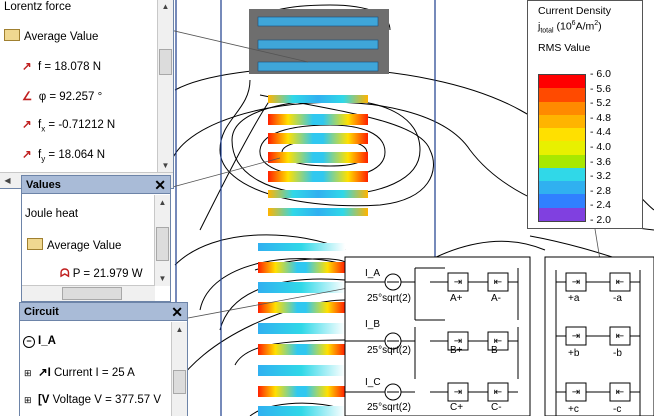 The height and width of the screenshot is (416, 654). I want to click on legend-tick-label: - 2.8, so click(601, 190).